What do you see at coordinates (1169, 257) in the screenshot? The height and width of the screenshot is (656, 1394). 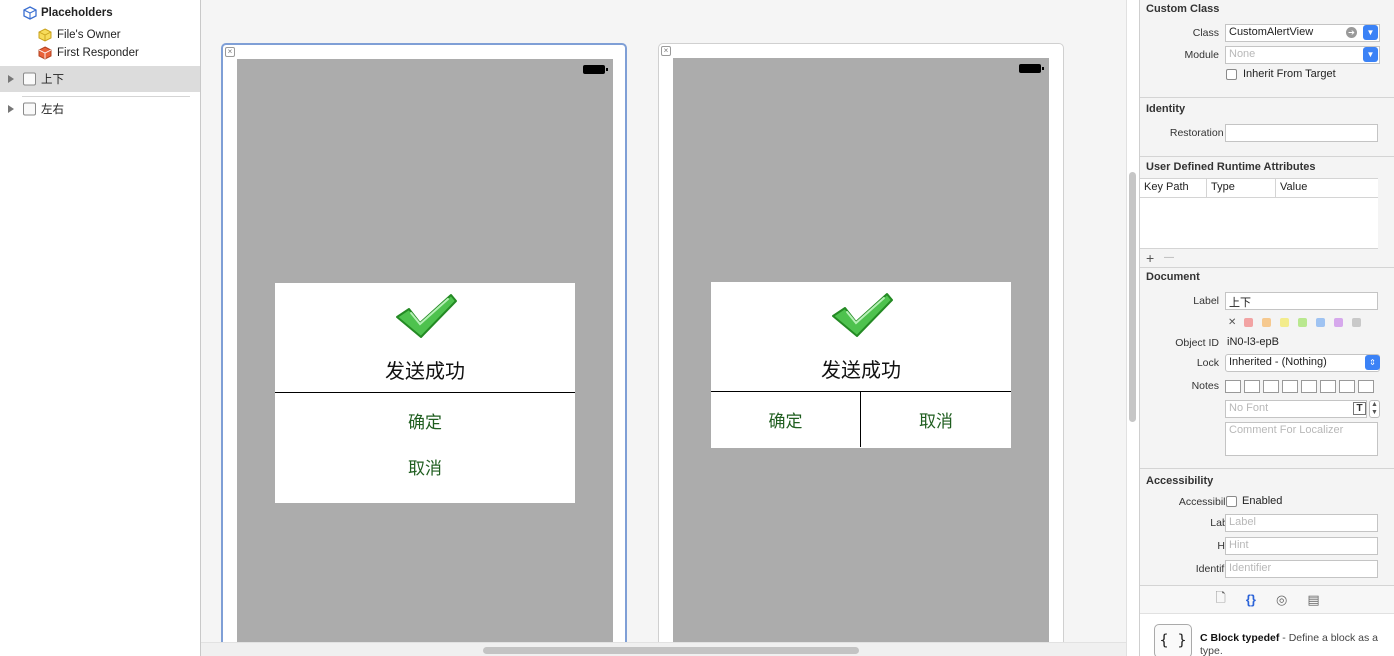 I see `remove-attribute-button: —` at bounding box center [1169, 257].